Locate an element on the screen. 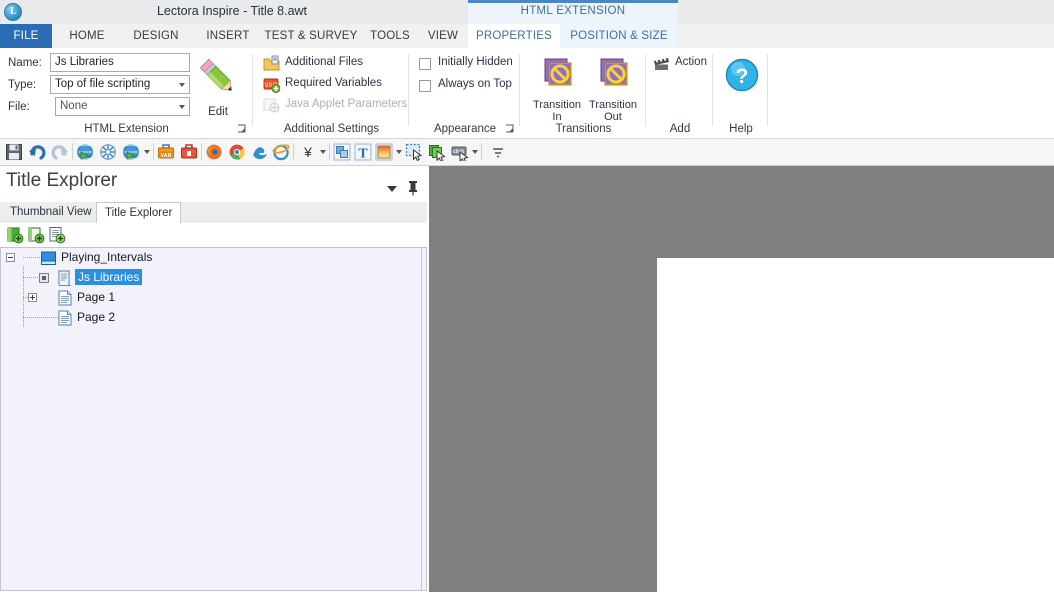 The width and height of the screenshot is (1054, 592). group-label-appearance: Appearance is located at coordinates (465, 129).